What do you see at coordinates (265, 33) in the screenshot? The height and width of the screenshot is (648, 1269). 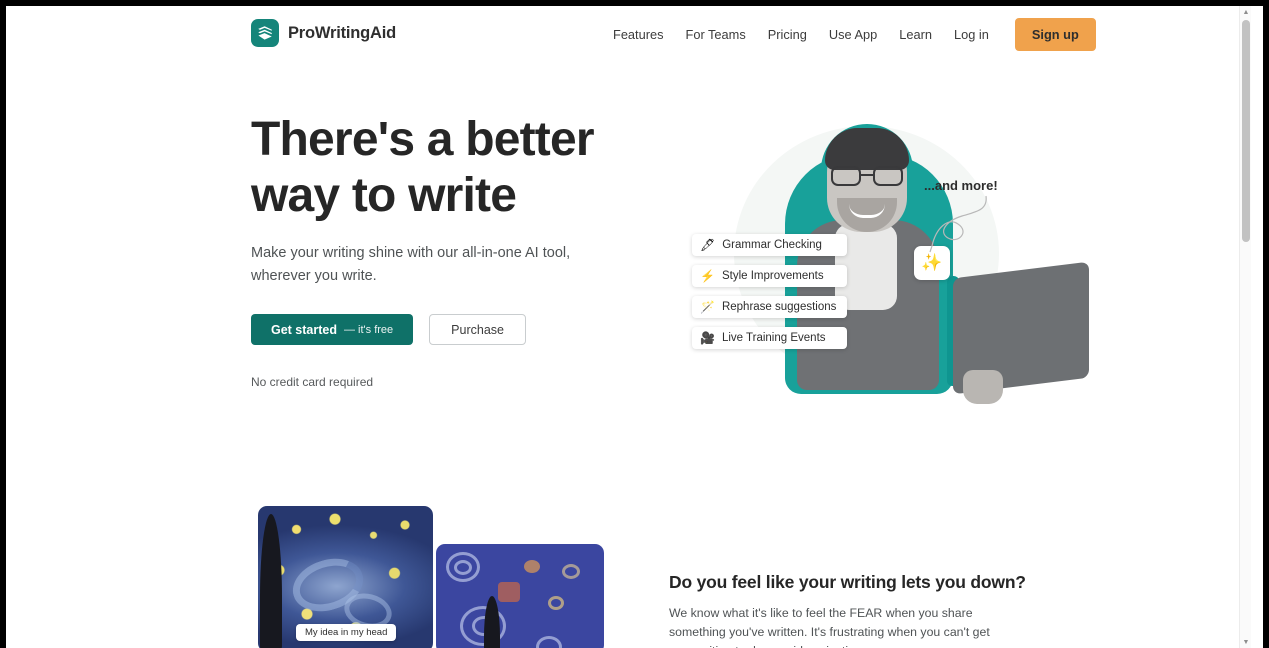 I see `prowritingaid-book-logo-icon` at bounding box center [265, 33].